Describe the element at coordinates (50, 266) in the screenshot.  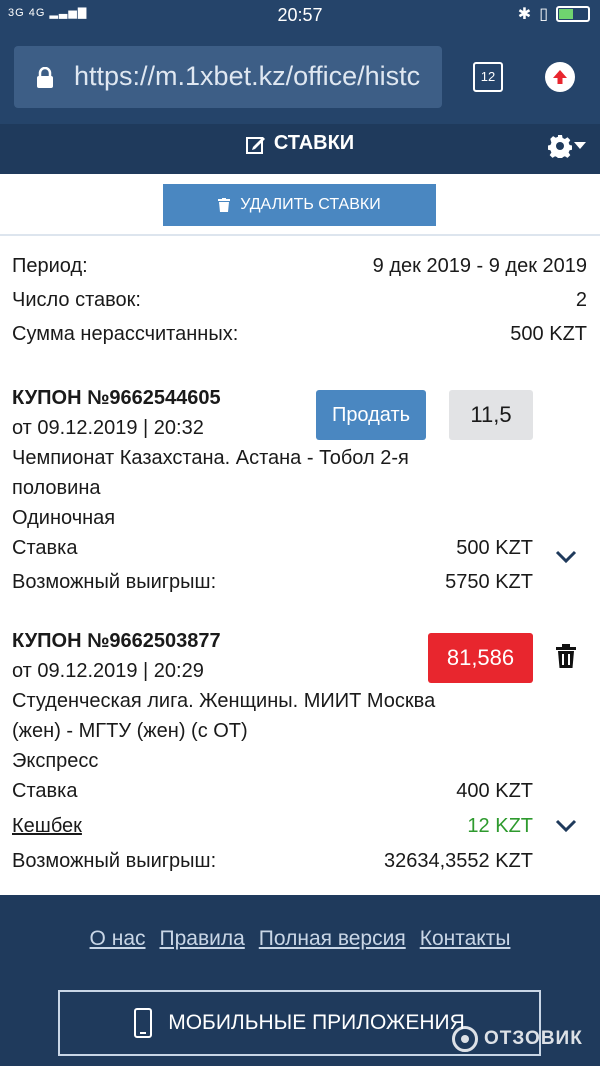
I see `period-label: Период:` at that location.